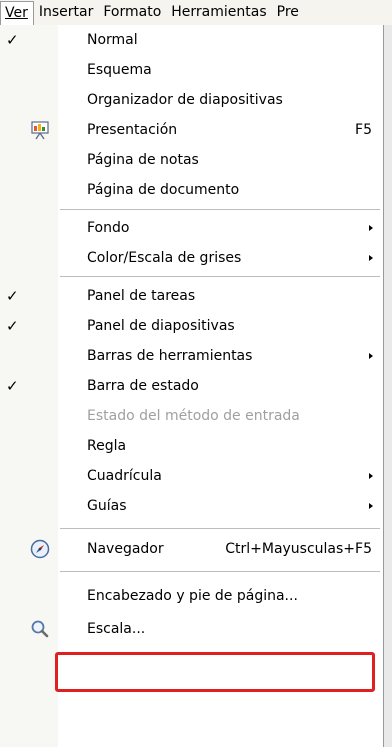 The height and width of the screenshot is (747, 392). What do you see at coordinates (192, 228) in the screenshot?
I see `menu-item-fondo: Fondo` at bounding box center [192, 228].